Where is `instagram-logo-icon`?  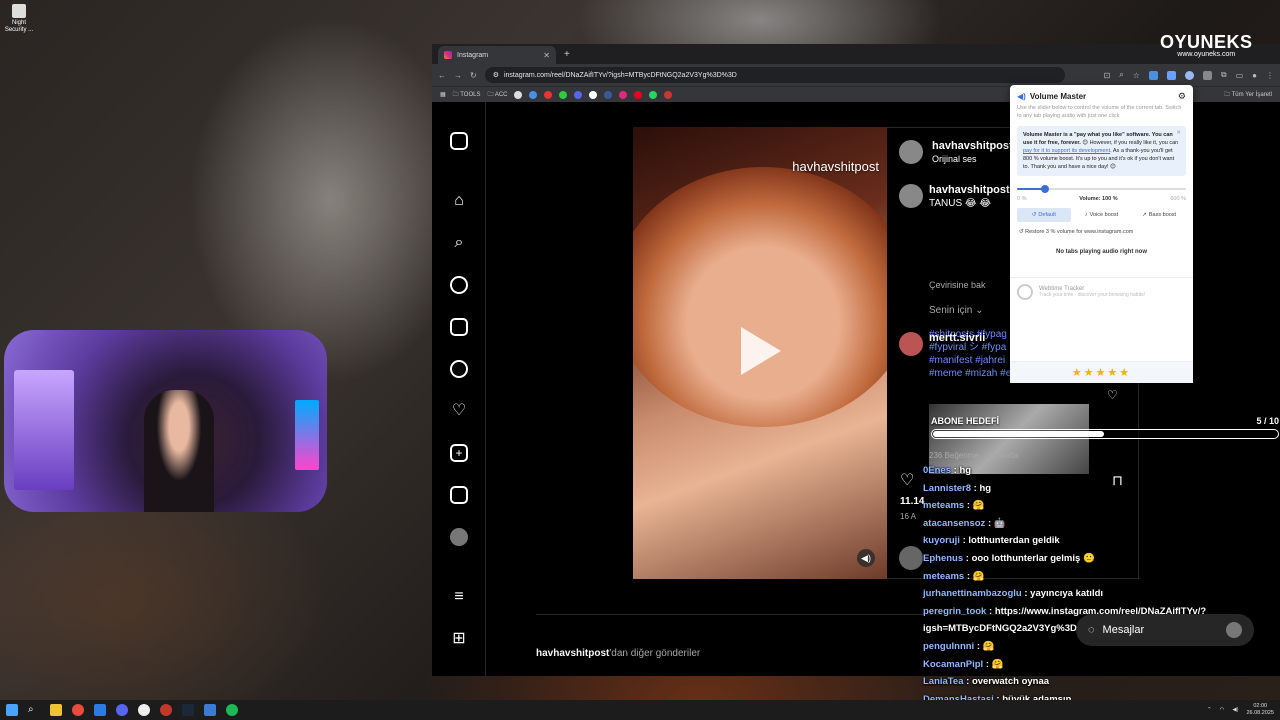
instagram-logo-icon is located at coordinates (459, 141).